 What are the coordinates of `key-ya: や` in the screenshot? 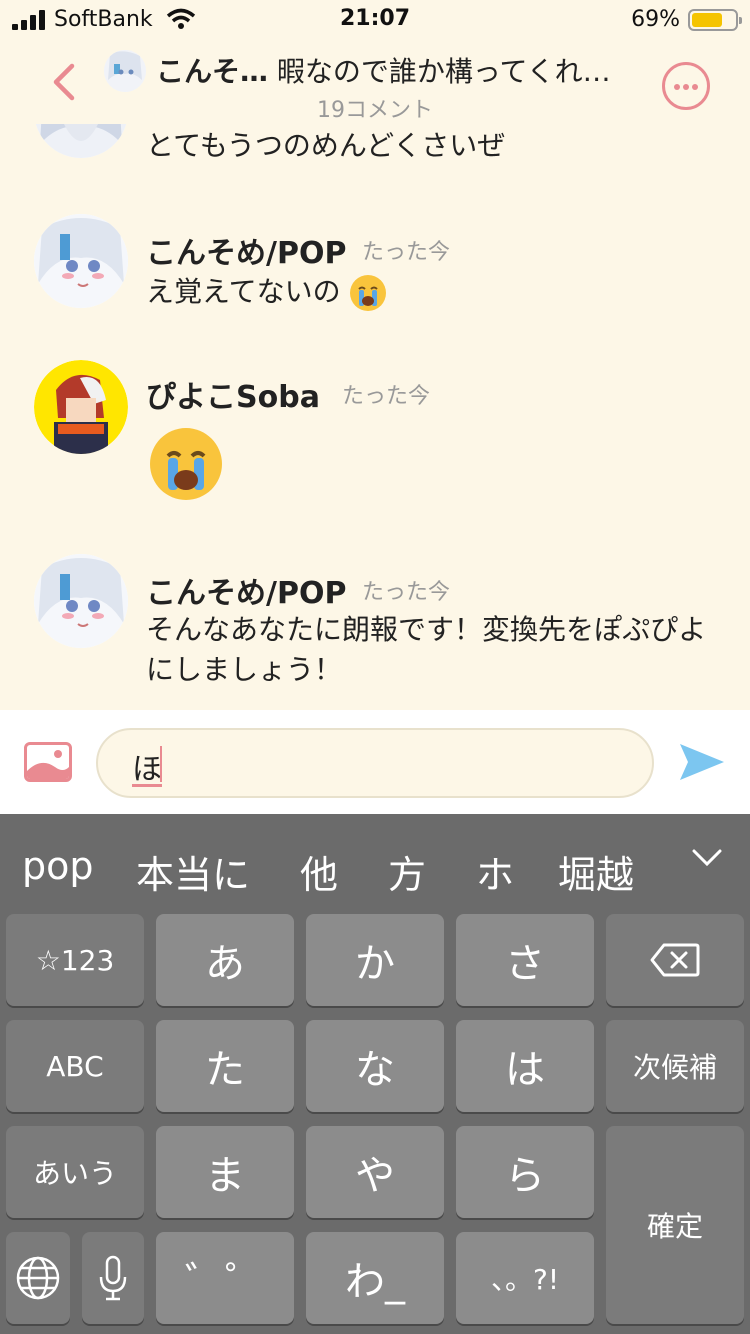 It's located at (375, 1172).